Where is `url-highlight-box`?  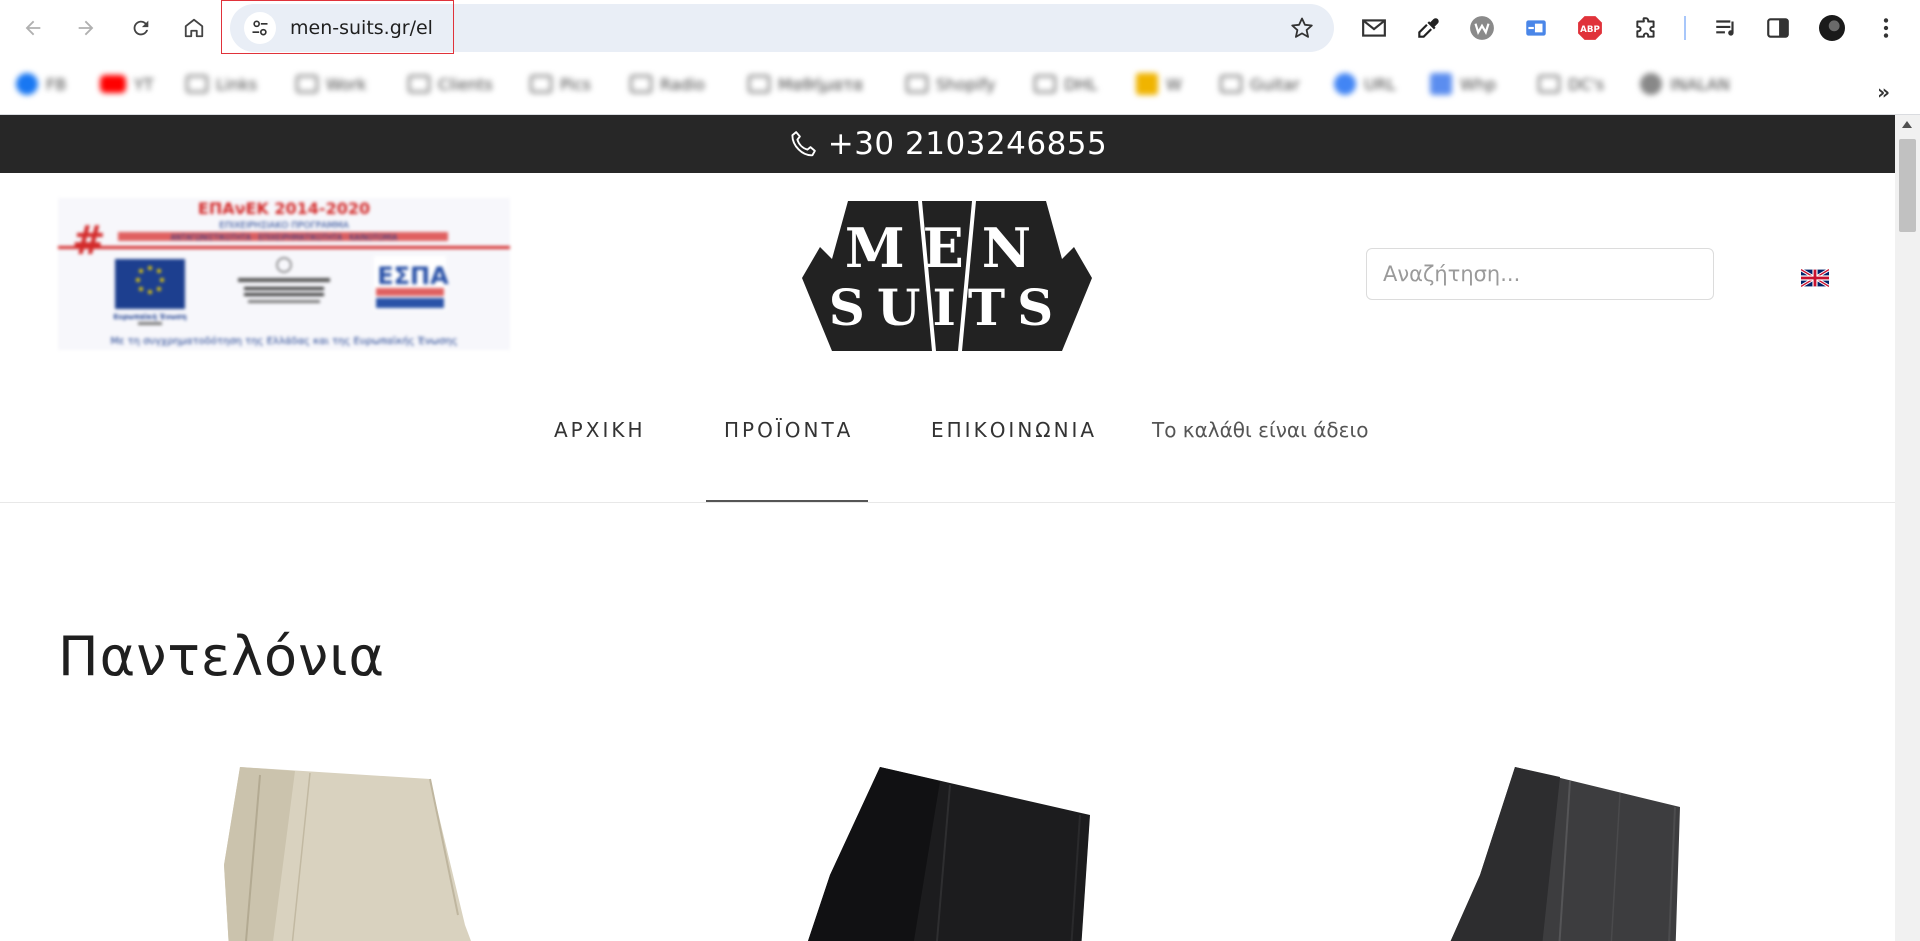
url-highlight-box is located at coordinates (337, 27).